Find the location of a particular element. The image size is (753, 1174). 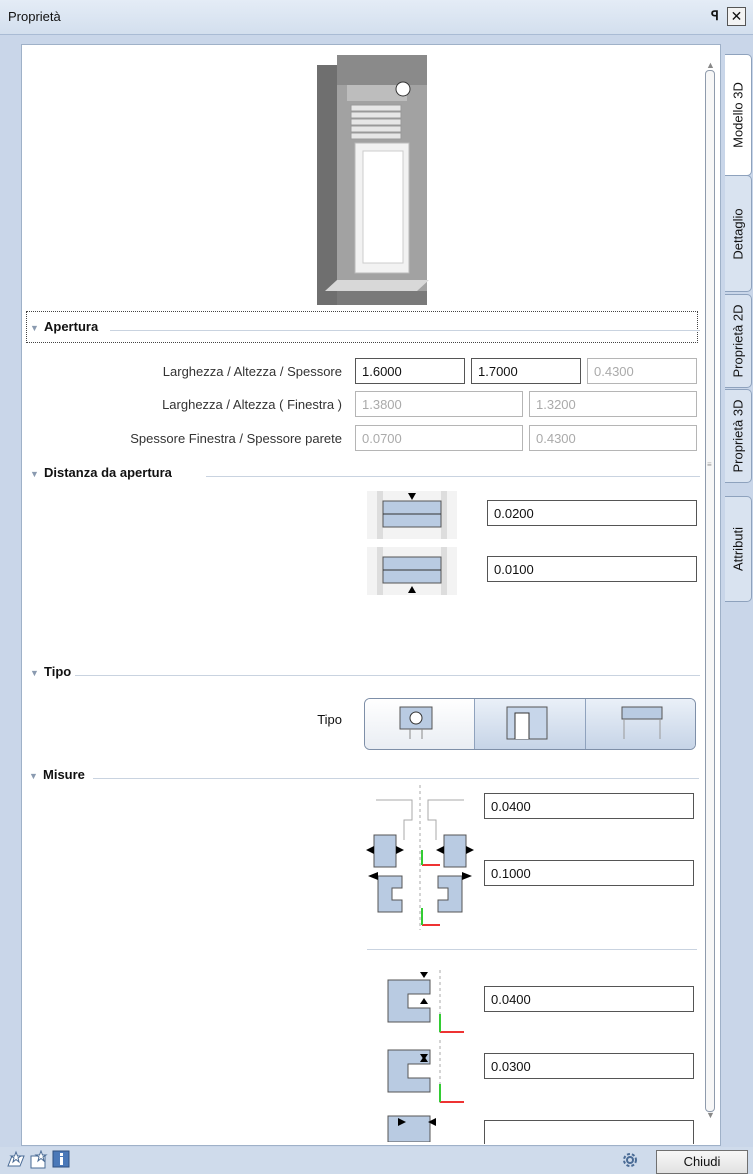

section-distanza: ▼ Distanza da apertura is located at coordinates (370, 476).